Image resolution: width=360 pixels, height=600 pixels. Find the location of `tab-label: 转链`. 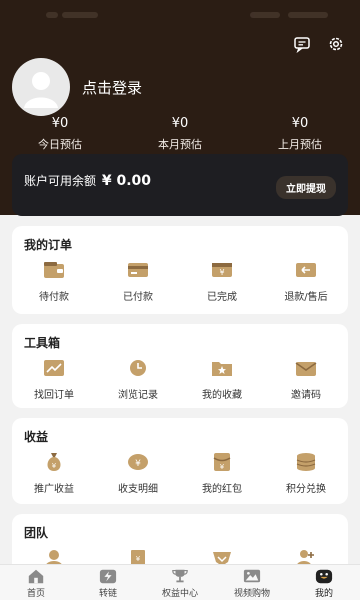

tab-label: 转链 is located at coordinates (107, 594).